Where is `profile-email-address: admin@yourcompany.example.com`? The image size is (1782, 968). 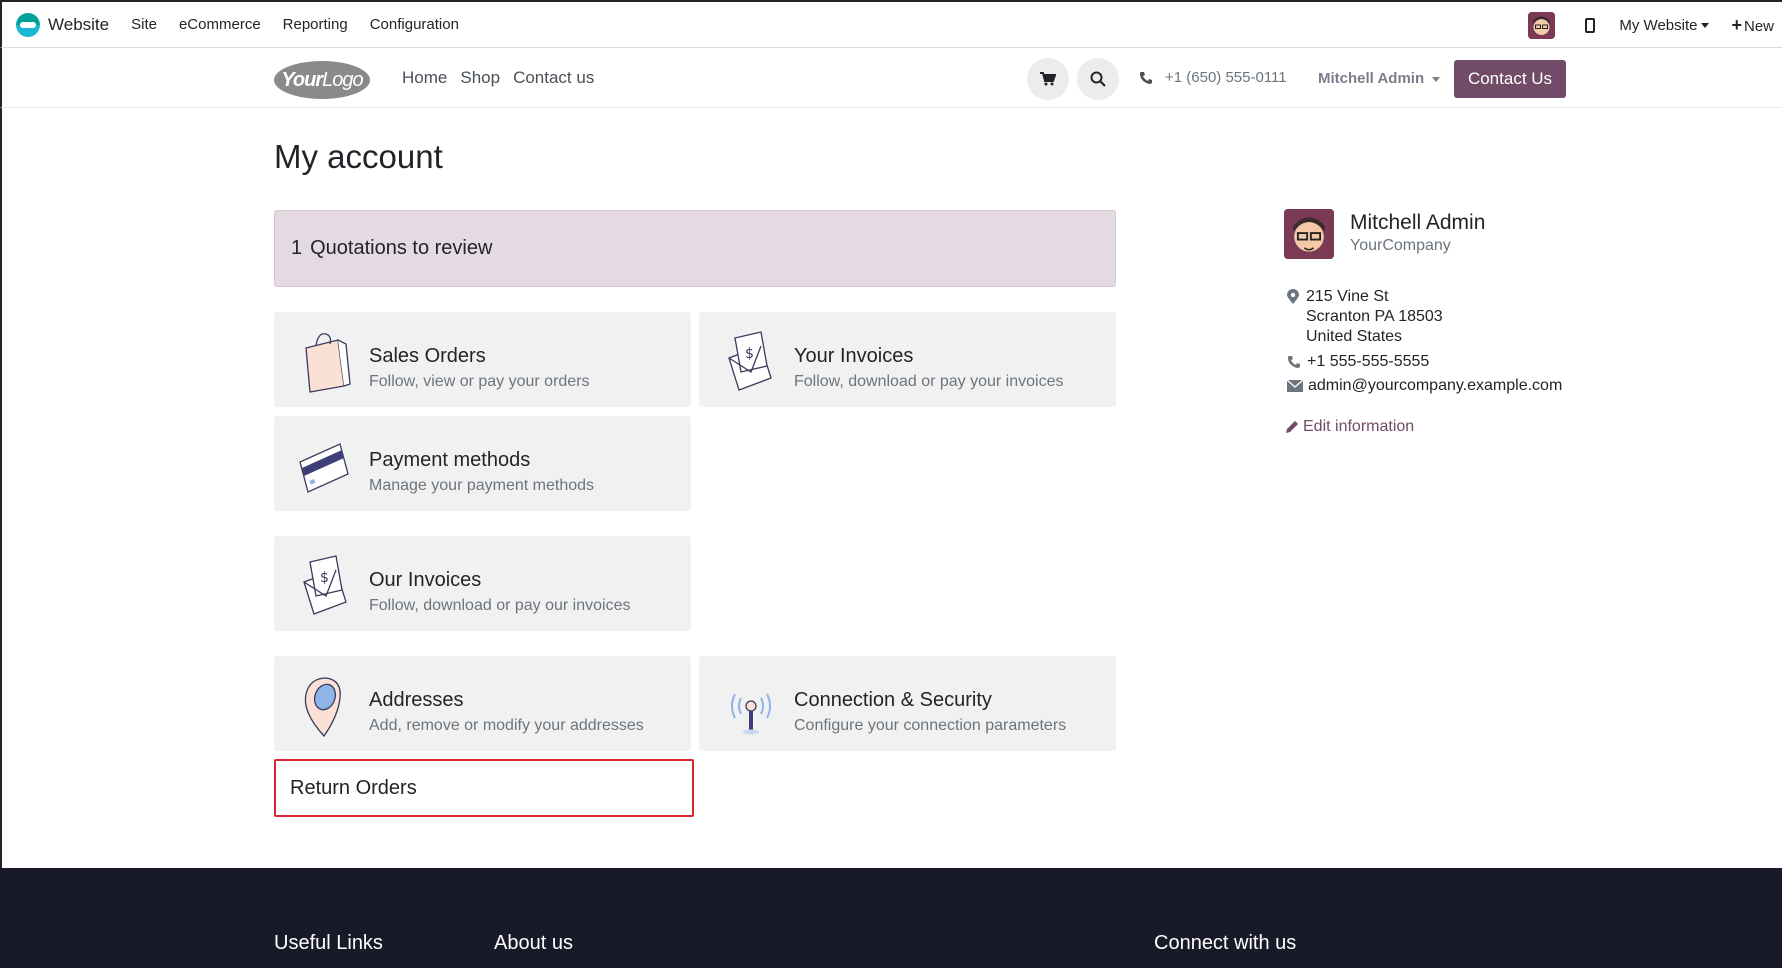 profile-email-address: admin@yourcompany.example.com is located at coordinates (1435, 385).